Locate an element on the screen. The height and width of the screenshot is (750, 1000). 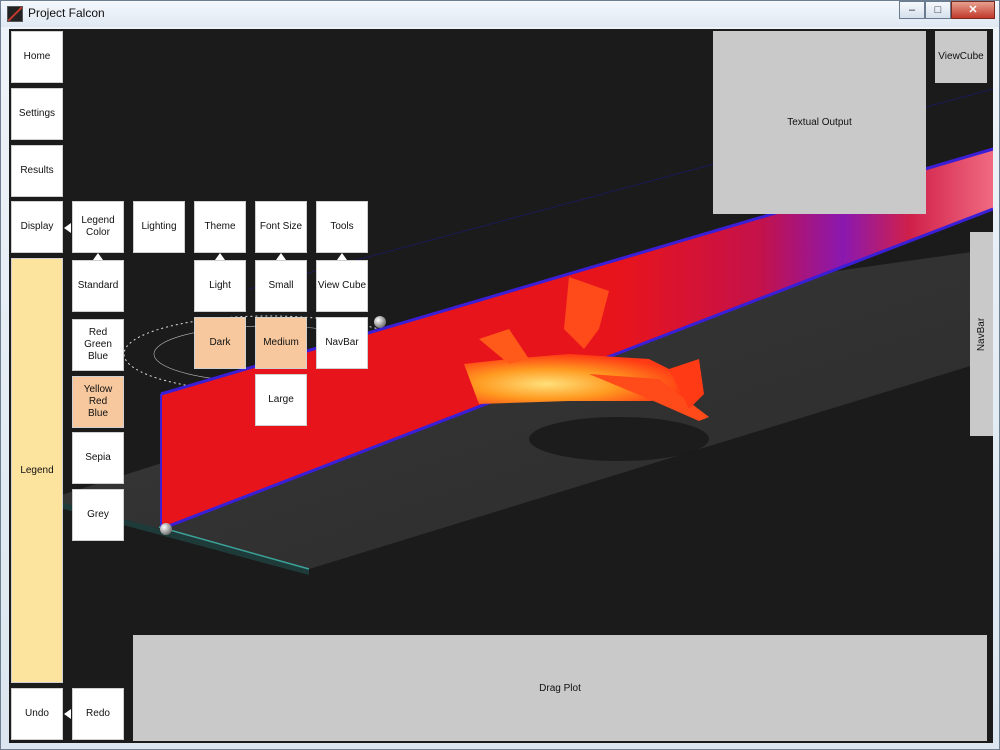
tools-navbar: NavBar is located at coordinates (342, 343).